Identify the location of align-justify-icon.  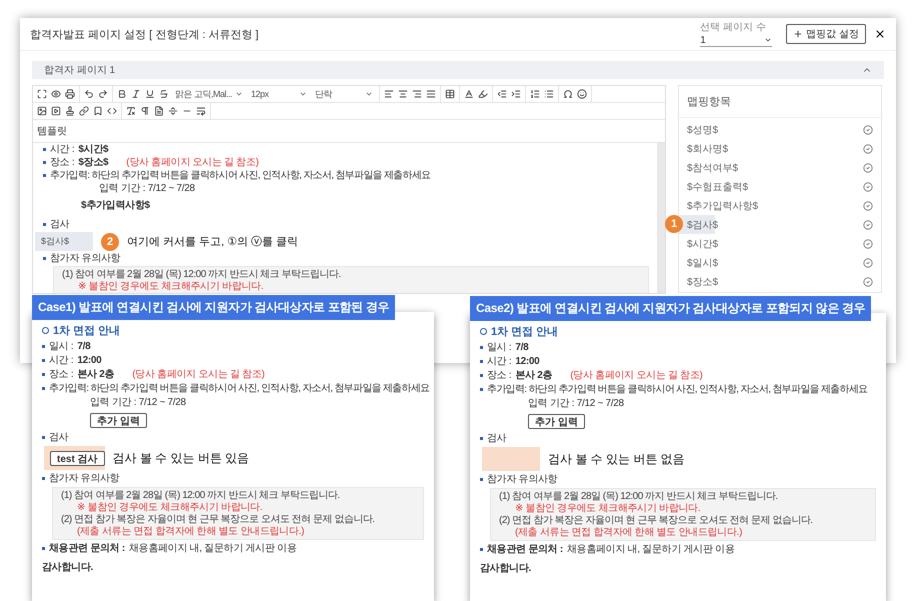
(431, 94).